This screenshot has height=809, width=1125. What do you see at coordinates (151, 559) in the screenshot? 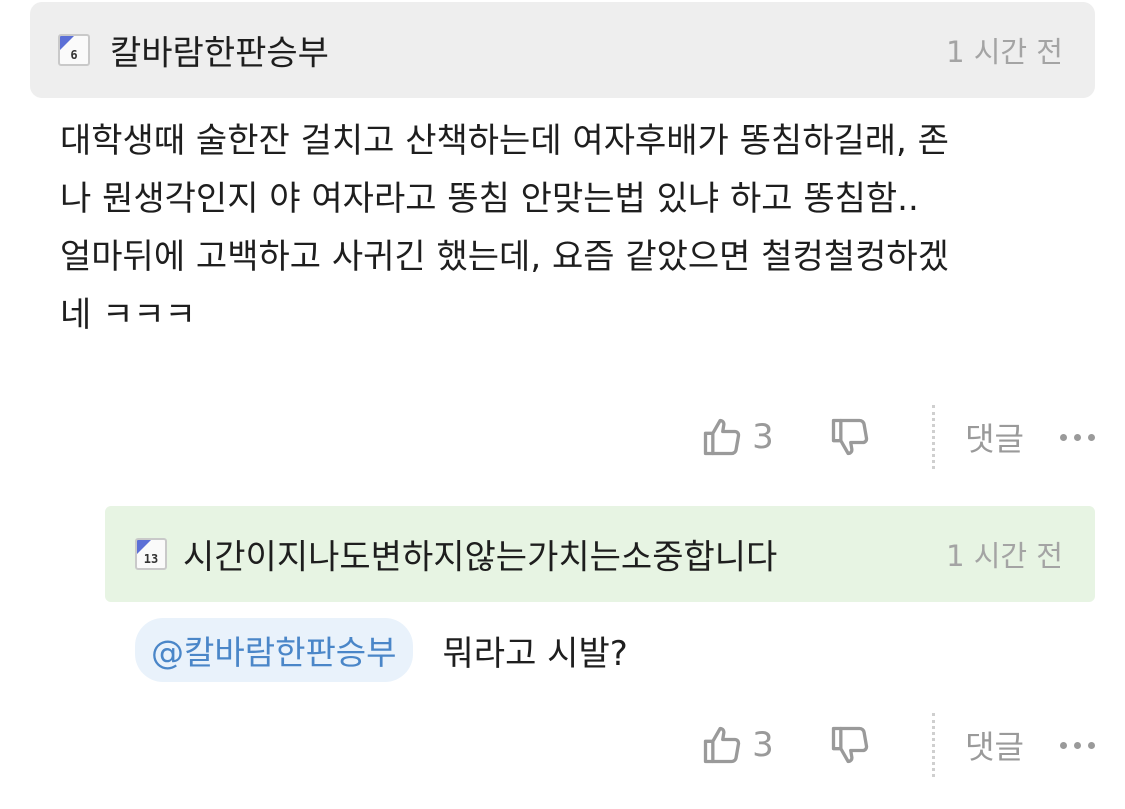
I see `level-number: 13` at bounding box center [151, 559].